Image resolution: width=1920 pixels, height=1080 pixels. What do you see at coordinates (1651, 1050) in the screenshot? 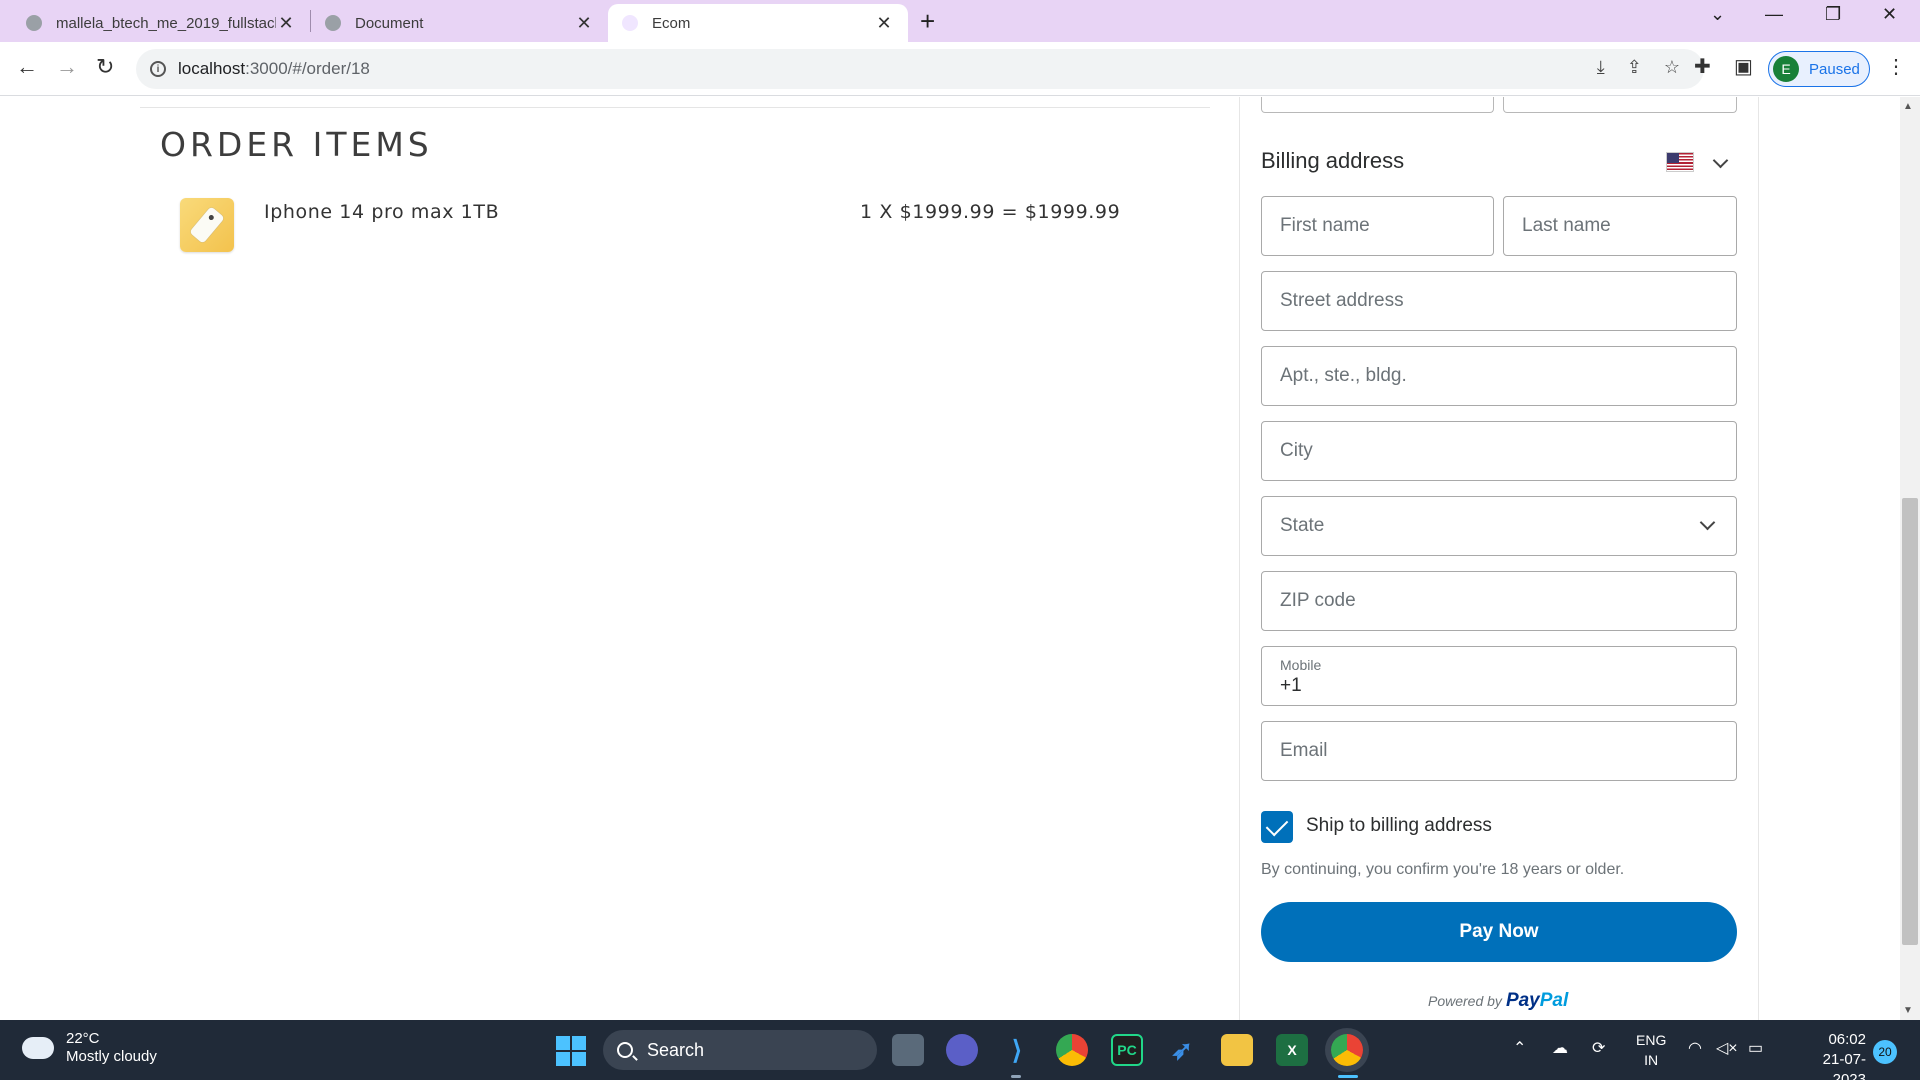
I see `language-indicator: ENG IN` at bounding box center [1651, 1050].